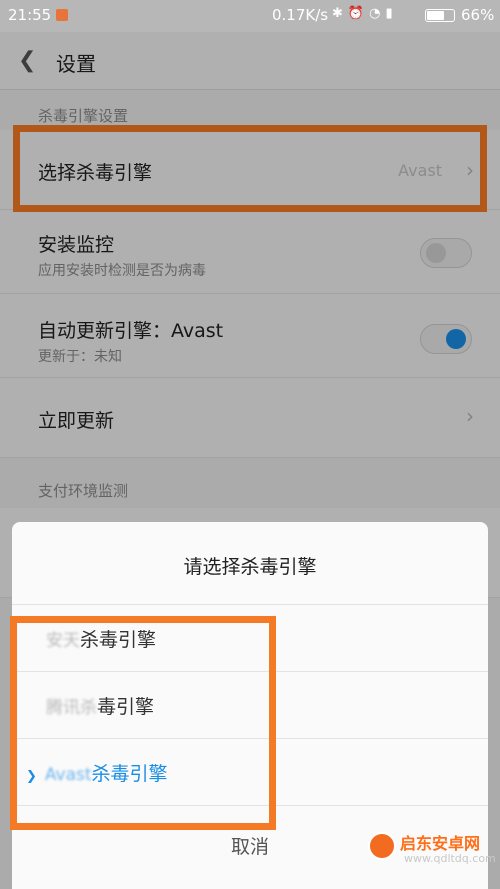 The width and height of the screenshot is (500, 889). Describe the element at coordinates (478, 15) in the screenshot. I see `battery-percent: 66%` at that location.